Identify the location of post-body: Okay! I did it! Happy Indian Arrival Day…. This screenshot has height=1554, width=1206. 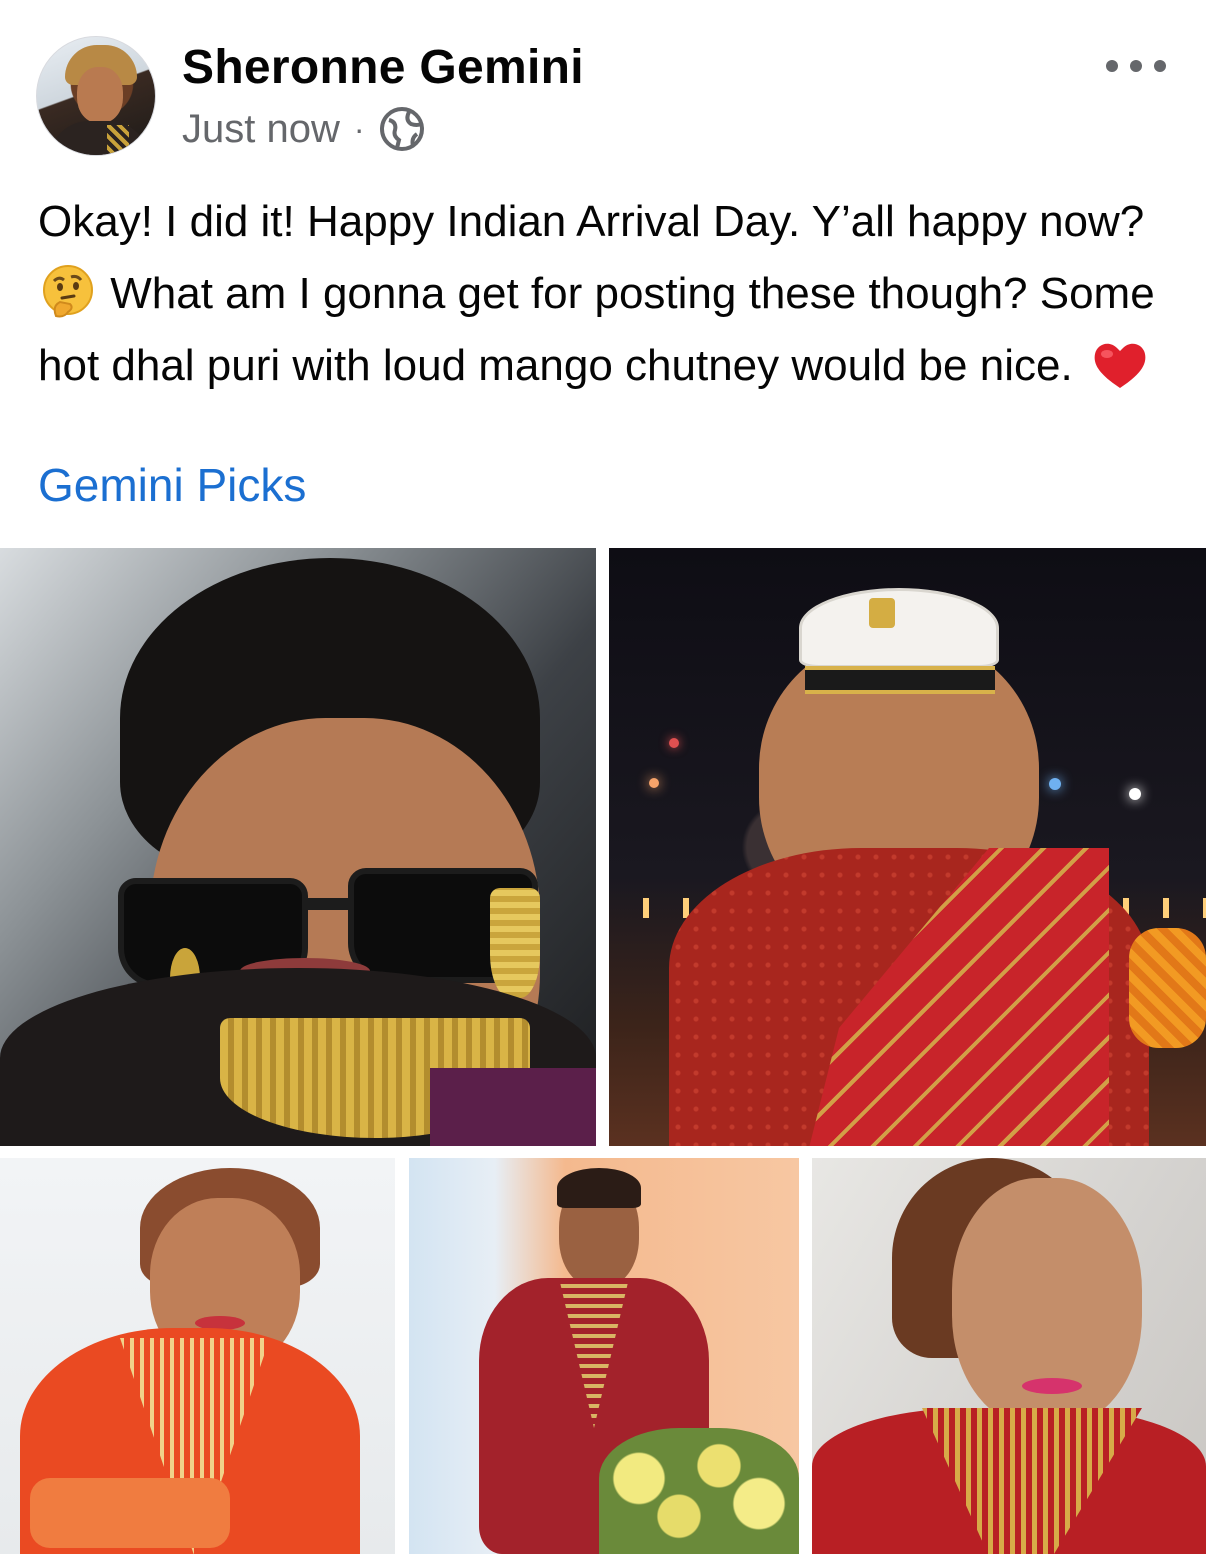
(603, 294).